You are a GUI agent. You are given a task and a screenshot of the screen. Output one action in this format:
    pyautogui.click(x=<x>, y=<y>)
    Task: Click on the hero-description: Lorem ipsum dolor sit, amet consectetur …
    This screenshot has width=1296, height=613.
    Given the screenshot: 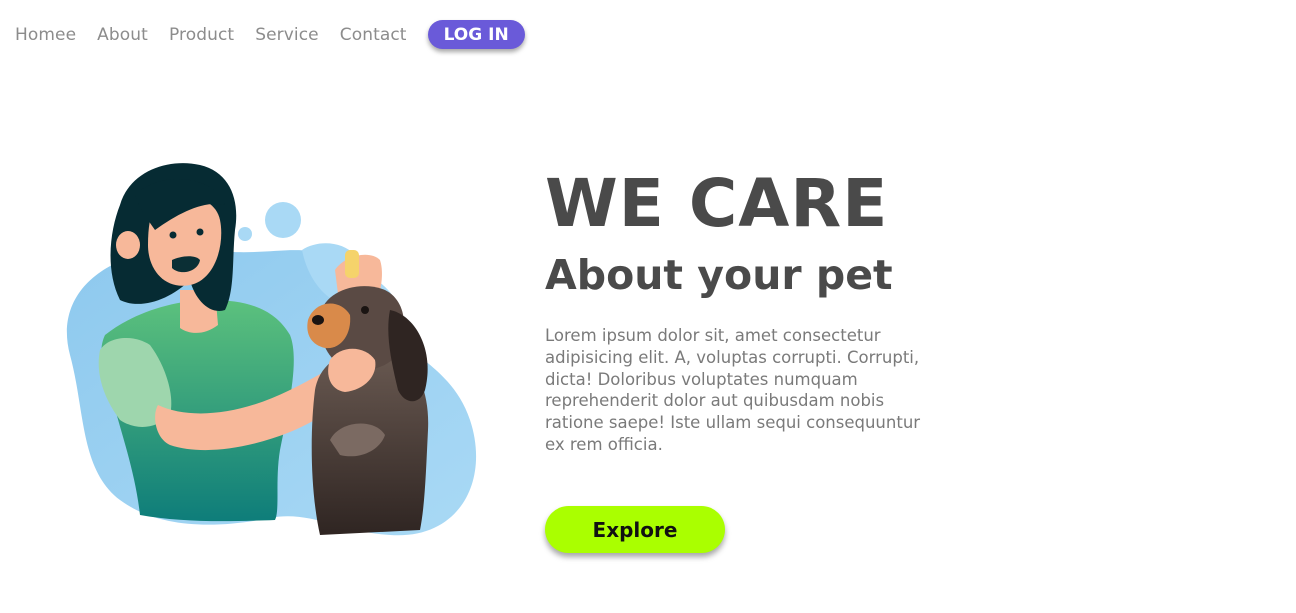 What is the action you would take?
    pyautogui.click(x=733, y=390)
    